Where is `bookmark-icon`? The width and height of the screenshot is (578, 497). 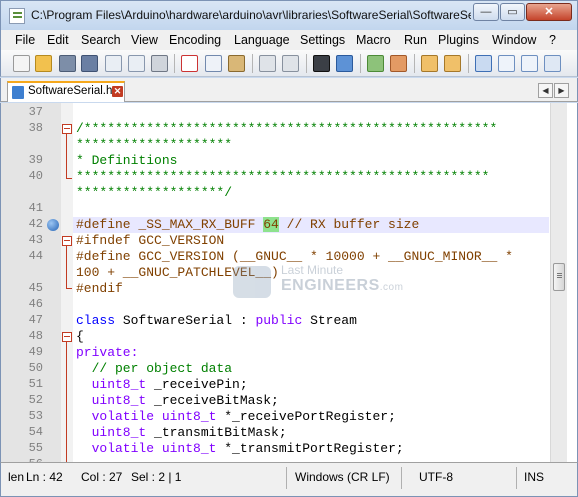
bookmark-icon is located at coordinates (53, 225).